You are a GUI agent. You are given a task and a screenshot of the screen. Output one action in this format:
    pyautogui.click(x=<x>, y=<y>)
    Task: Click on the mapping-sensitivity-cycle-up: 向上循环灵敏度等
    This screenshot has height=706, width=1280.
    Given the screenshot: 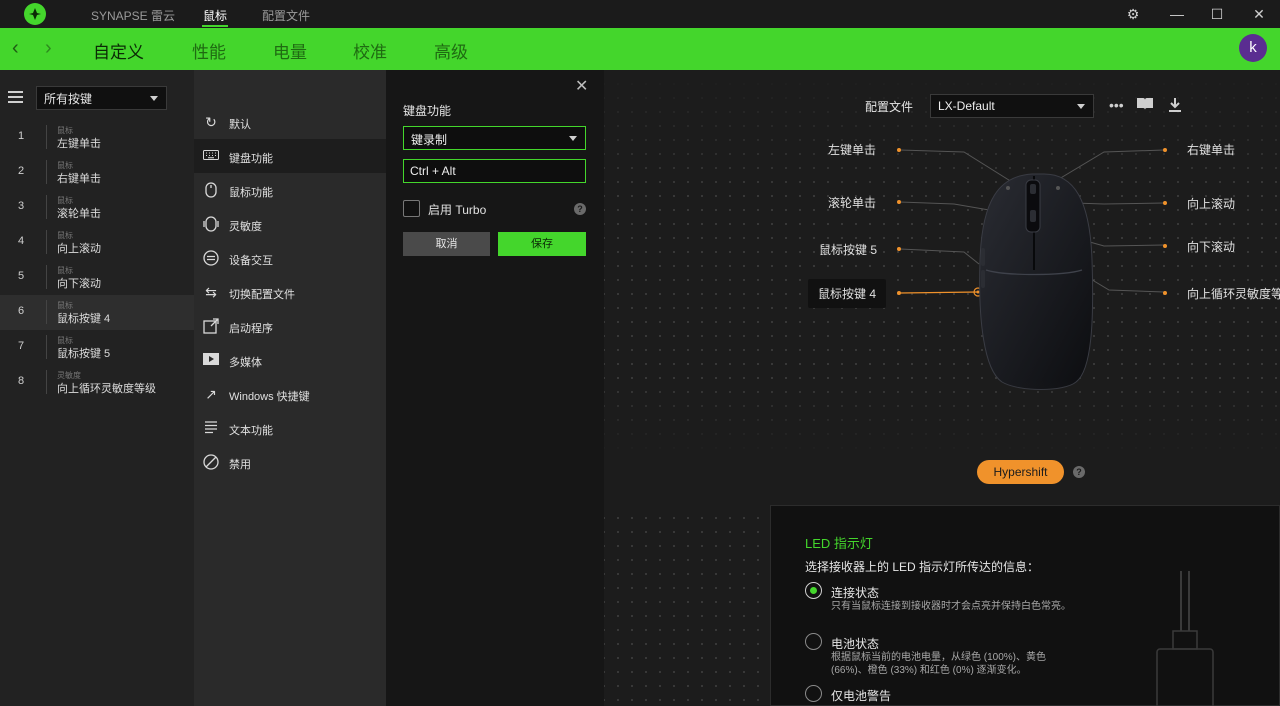 What is the action you would take?
    pyautogui.click(x=1233, y=293)
    